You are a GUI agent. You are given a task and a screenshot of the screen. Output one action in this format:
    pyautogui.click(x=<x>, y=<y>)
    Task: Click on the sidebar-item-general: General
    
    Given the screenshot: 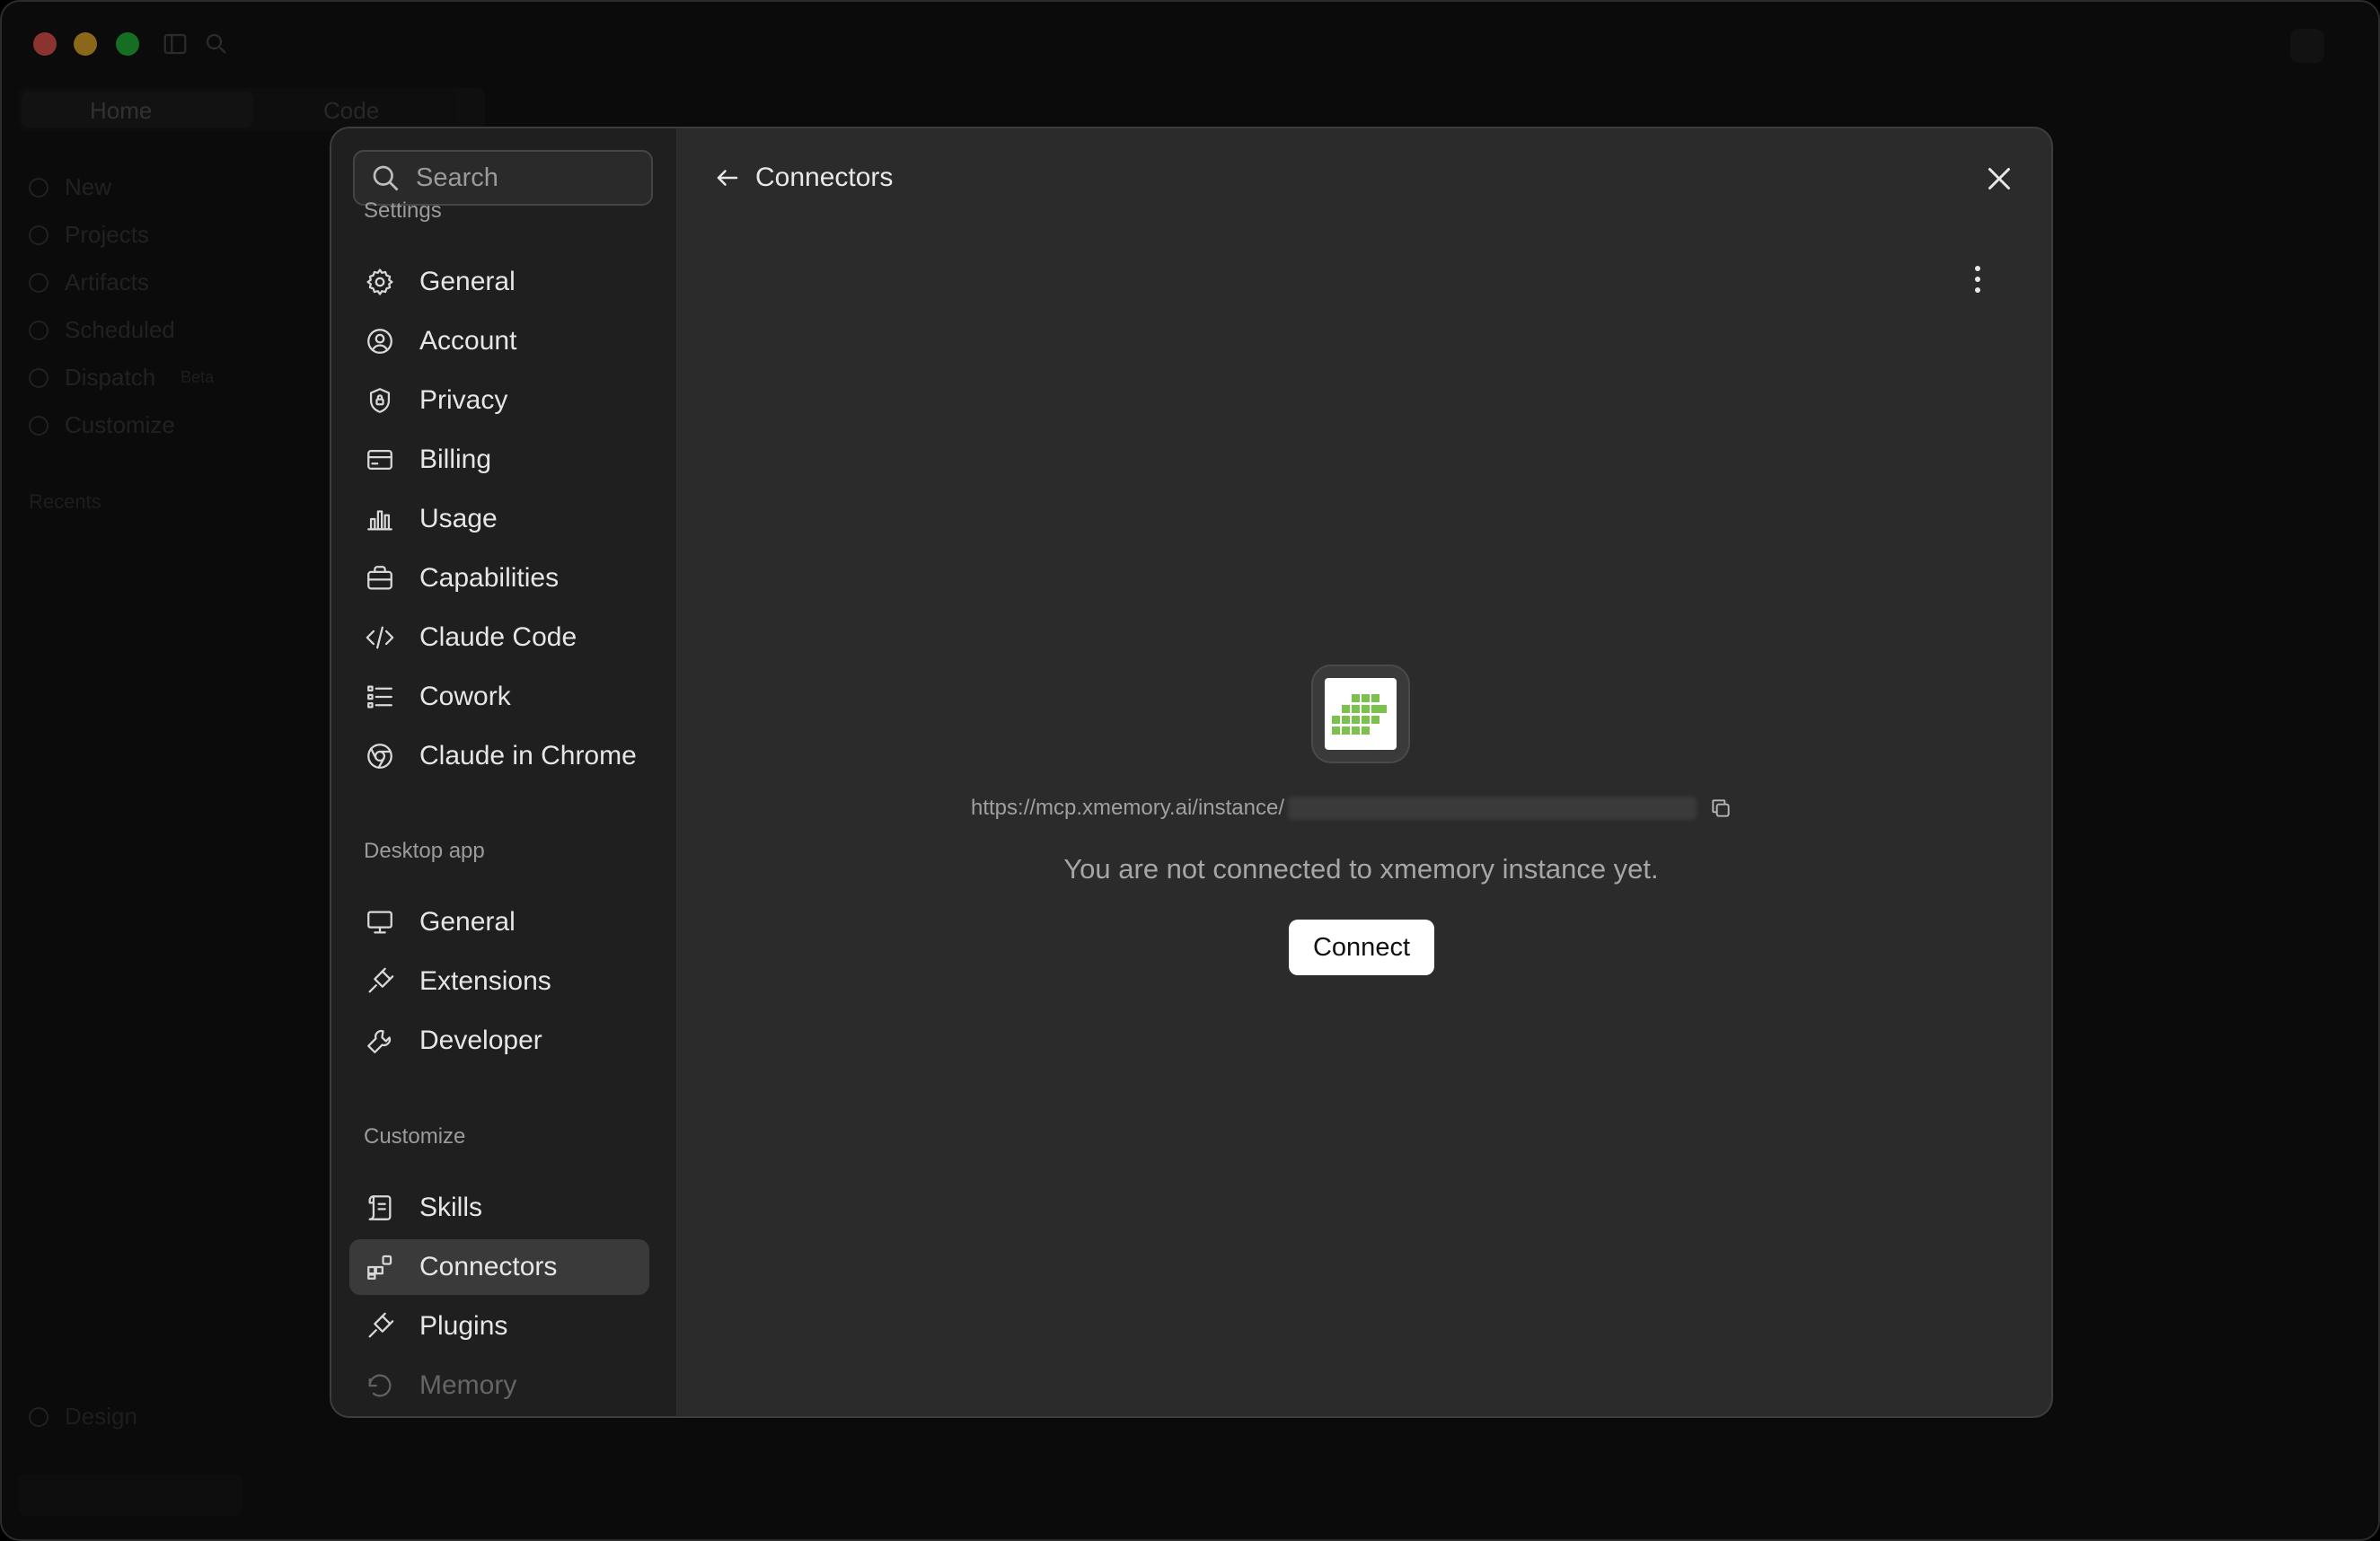 What is the action you would take?
    pyautogui.click(x=499, y=282)
    